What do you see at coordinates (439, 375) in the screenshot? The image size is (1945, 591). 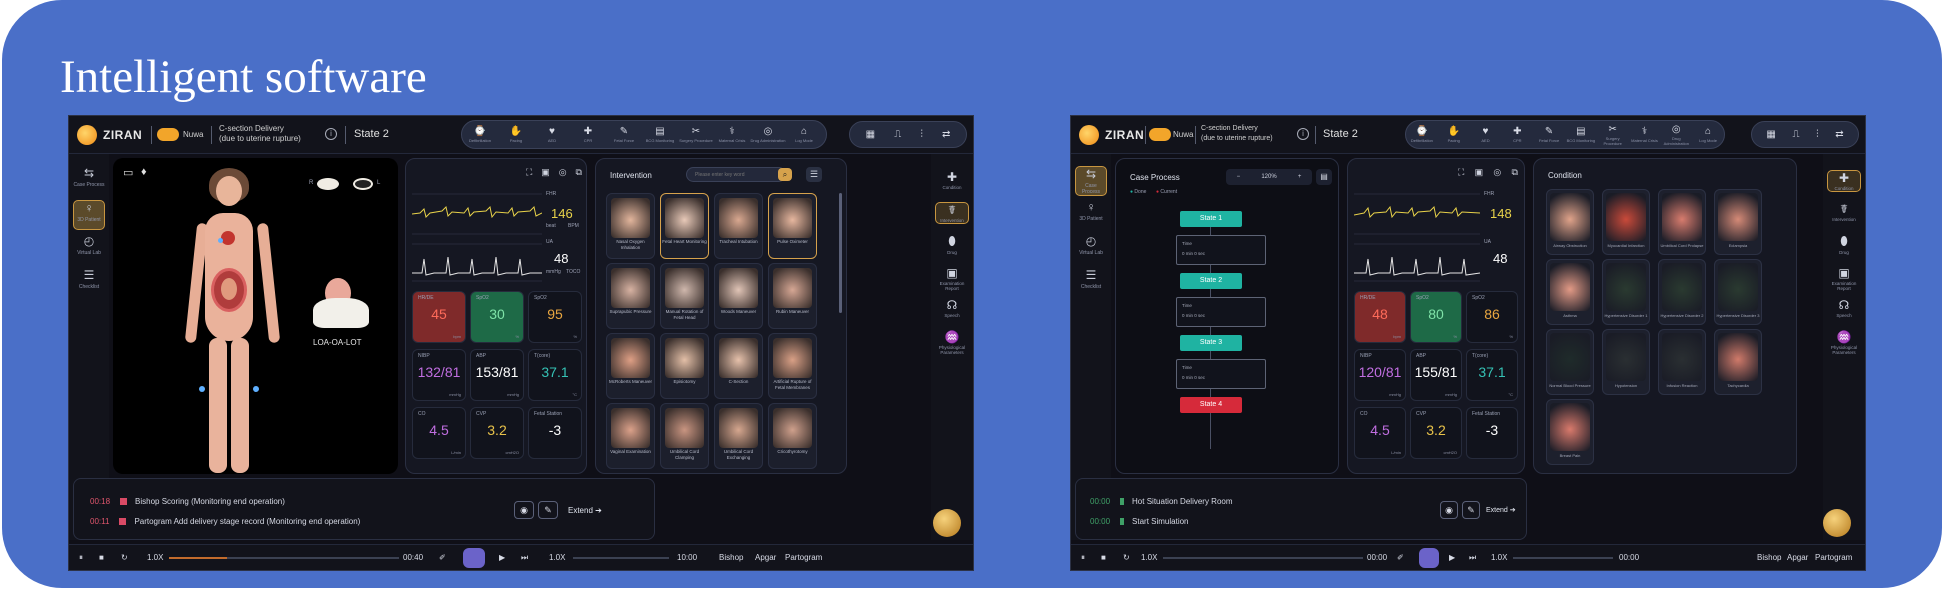 I see `vital-tile-nibp: NIBP 132/81 mmHg` at bounding box center [439, 375].